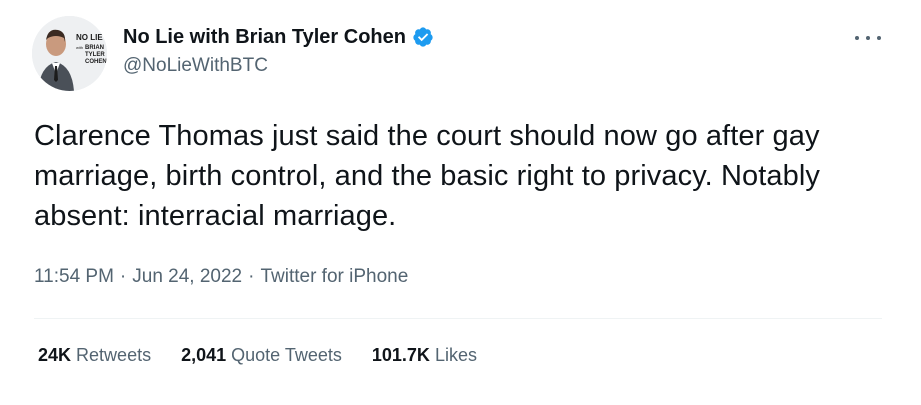 This screenshot has height=405, width=921. I want to click on tweet-date: Jun 24, 2022, so click(187, 276).